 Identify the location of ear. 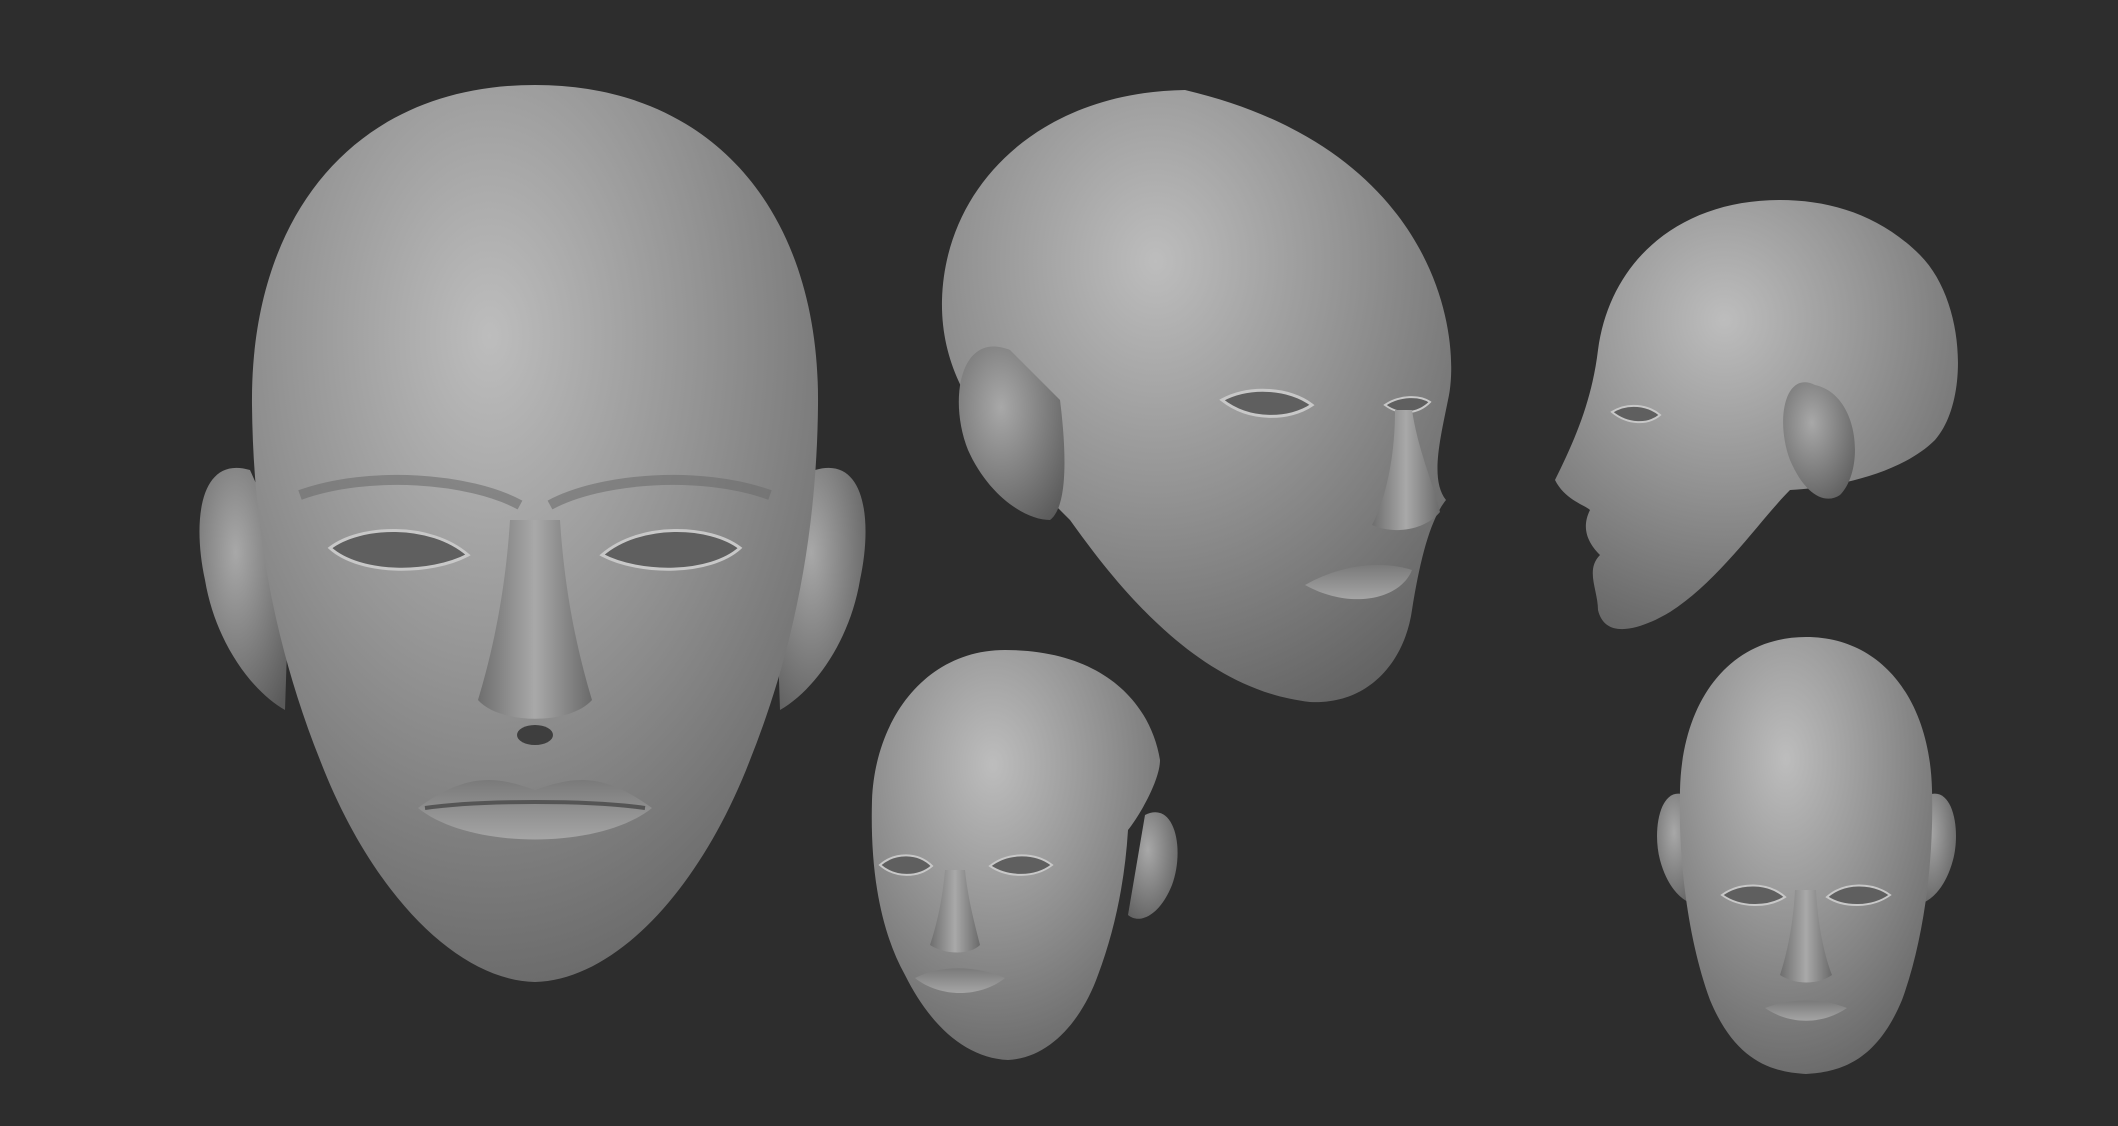
(1153, 865).